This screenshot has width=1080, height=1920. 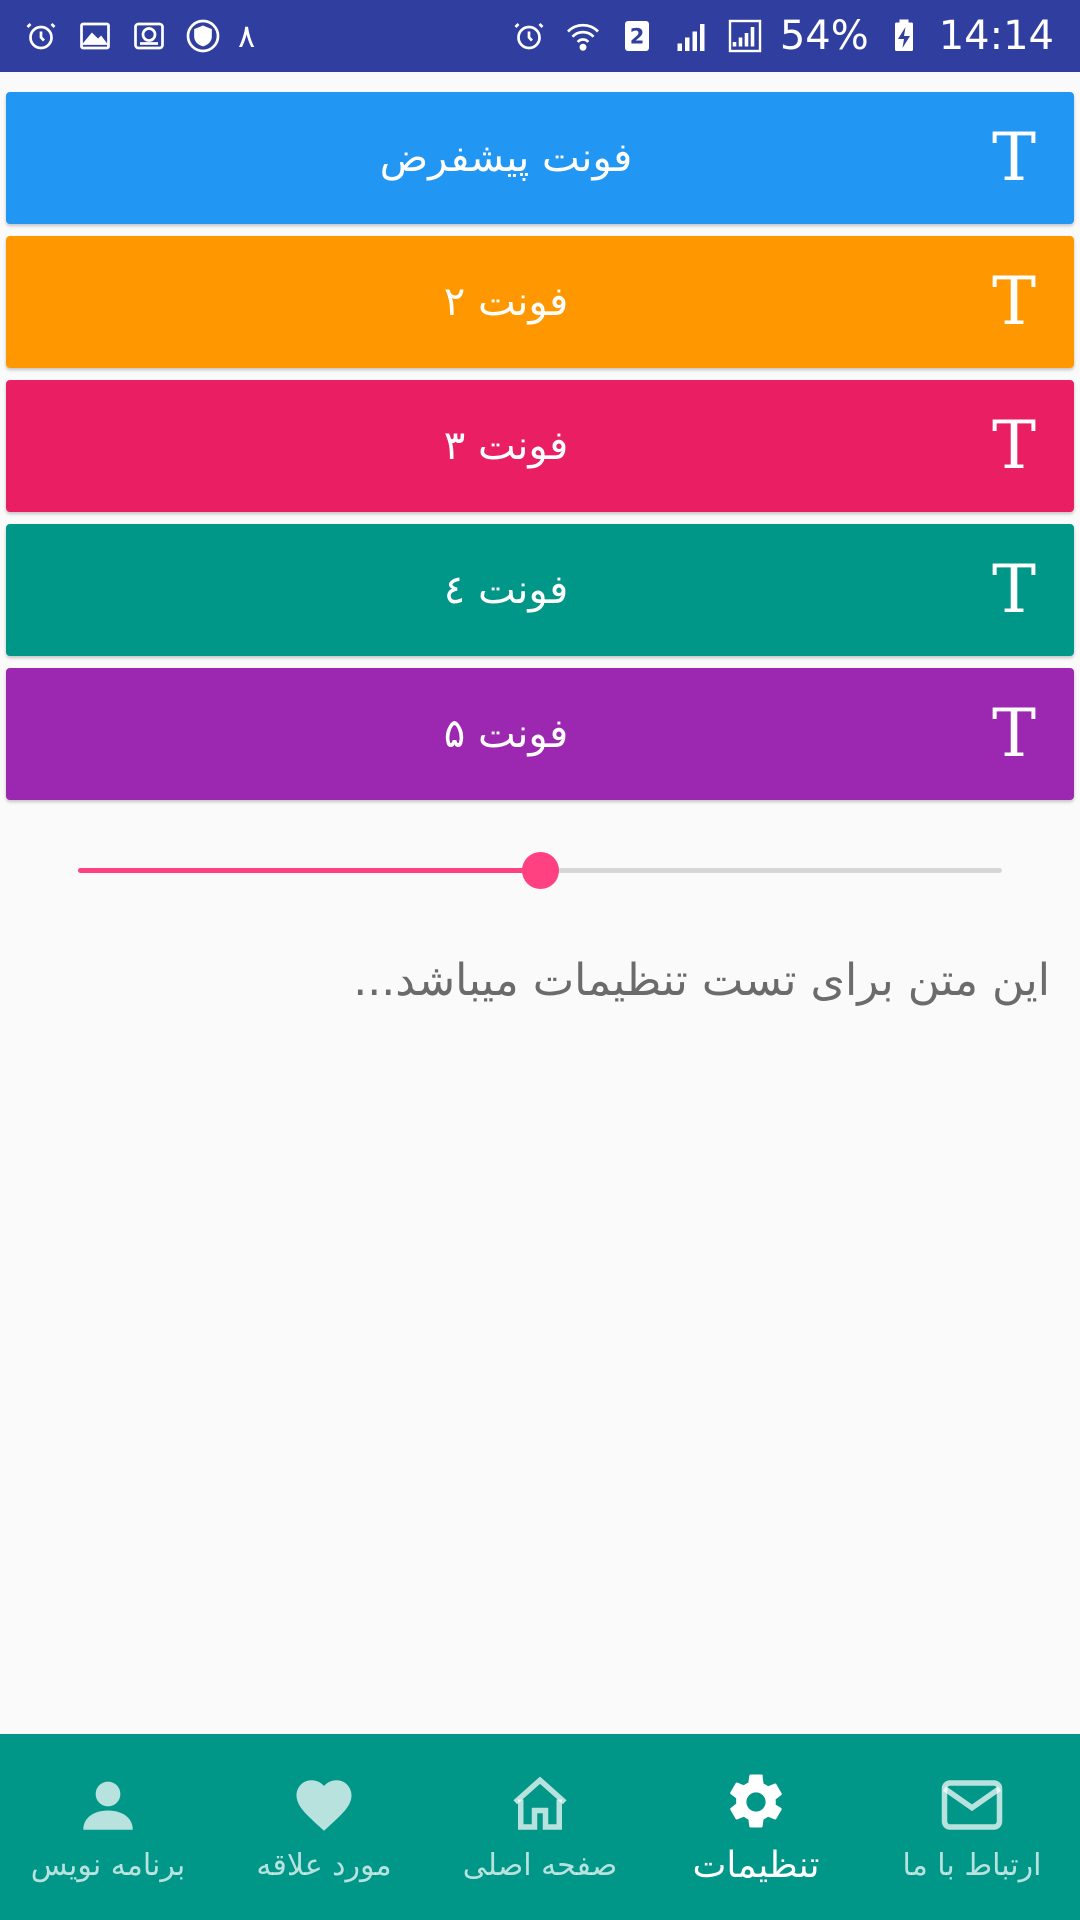 I want to click on font-card-2: فونت ۲ T, so click(x=540, y=302).